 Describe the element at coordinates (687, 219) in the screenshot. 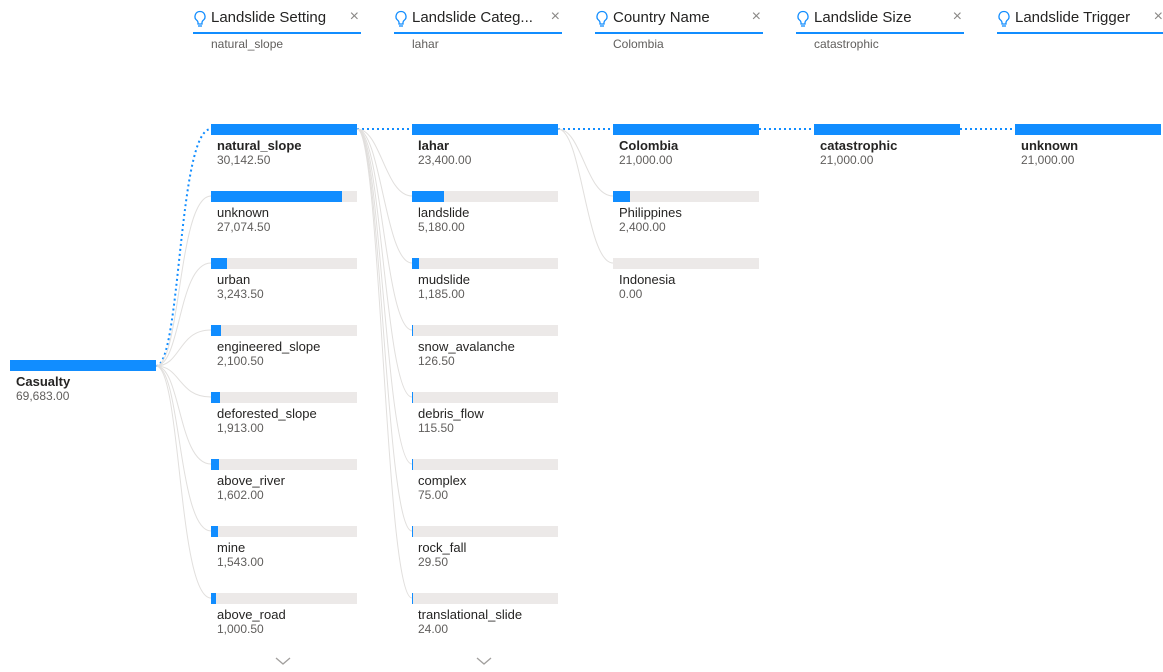

I see `tree-node: Philippines 2,400.00` at that location.